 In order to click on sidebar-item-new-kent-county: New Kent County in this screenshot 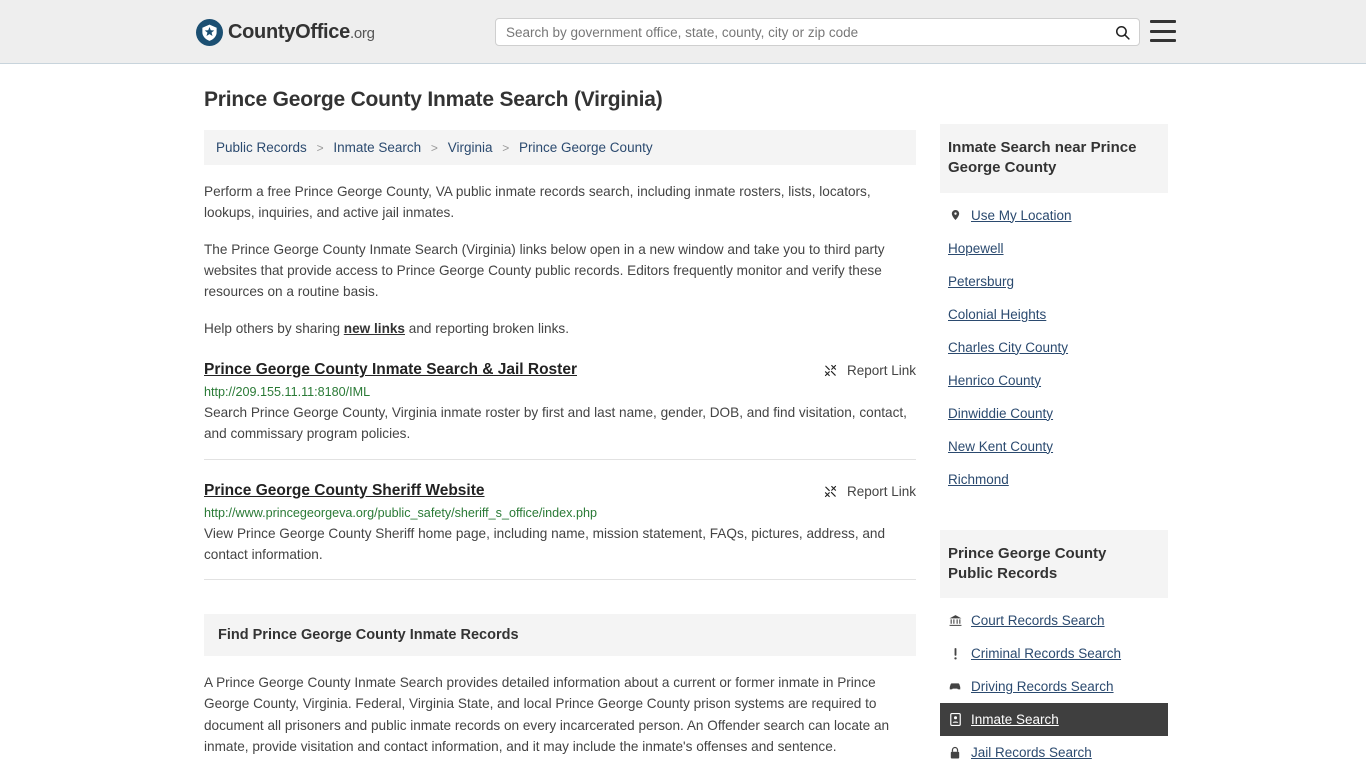, I will do `click(1054, 446)`.